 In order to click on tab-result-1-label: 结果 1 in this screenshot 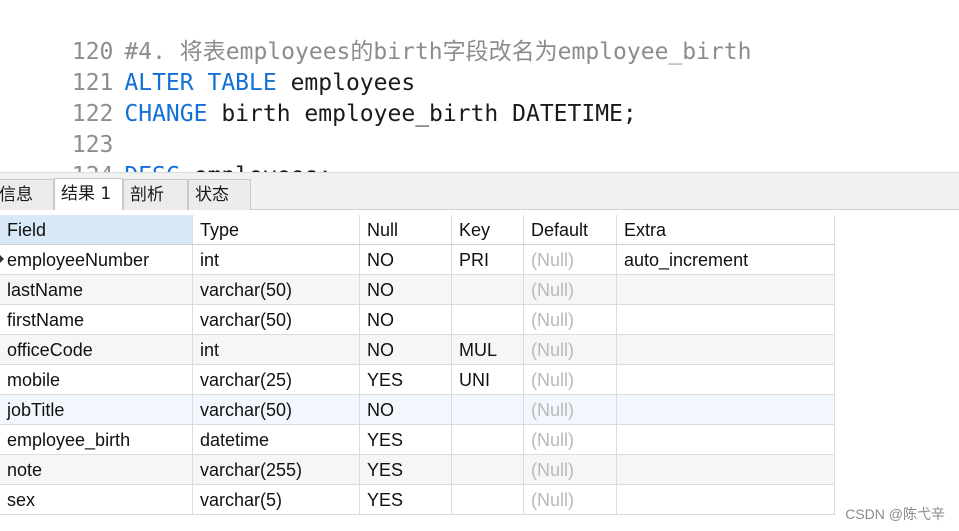, I will do `click(86, 194)`.